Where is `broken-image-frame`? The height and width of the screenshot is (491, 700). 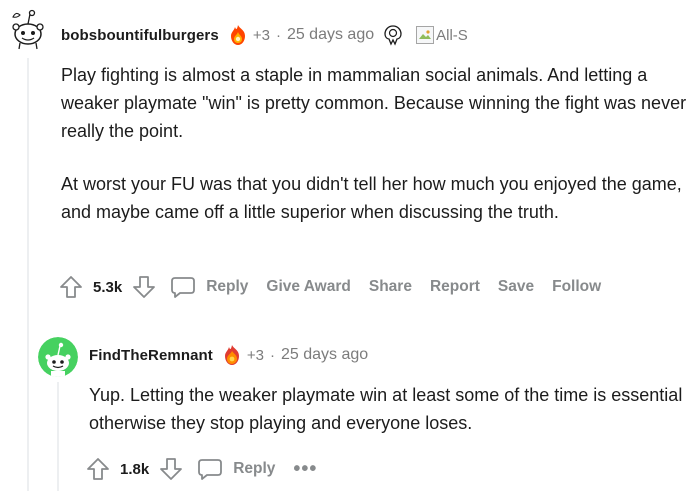 broken-image-frame is located at coordinates (425, 35).